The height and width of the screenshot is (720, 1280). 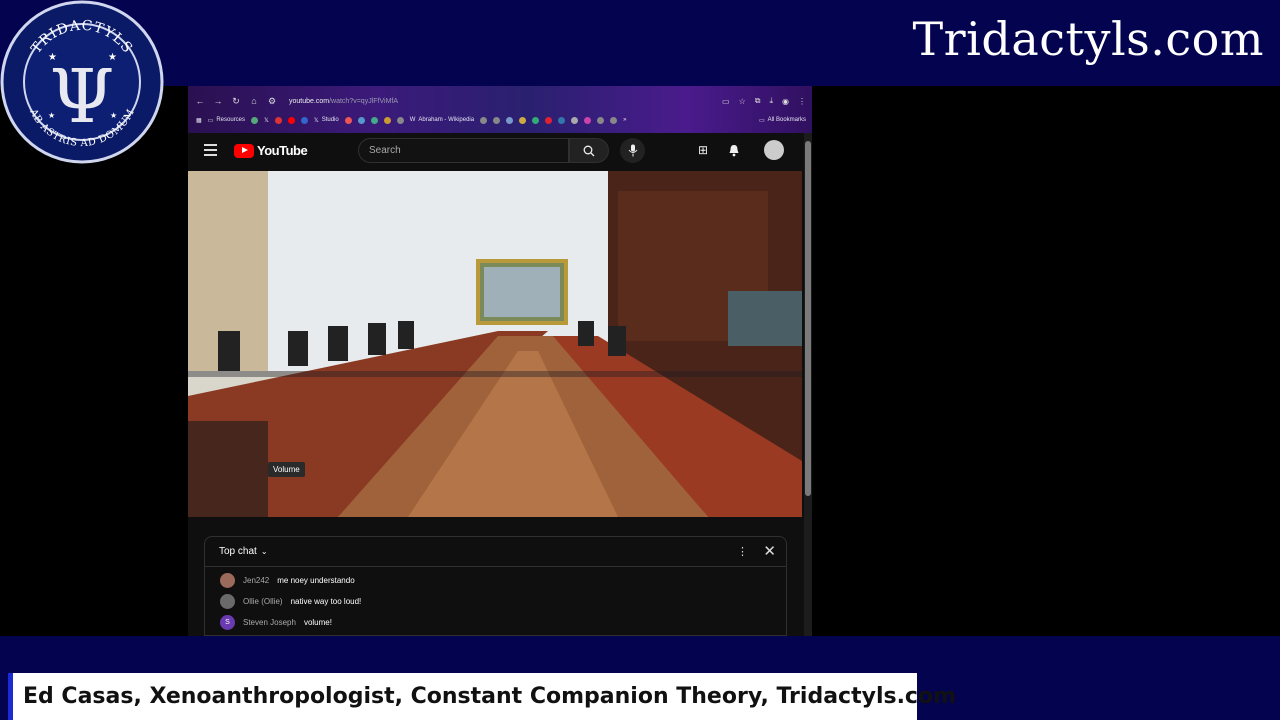 I want to click on voice-search-button, so click(x=632, y=150).